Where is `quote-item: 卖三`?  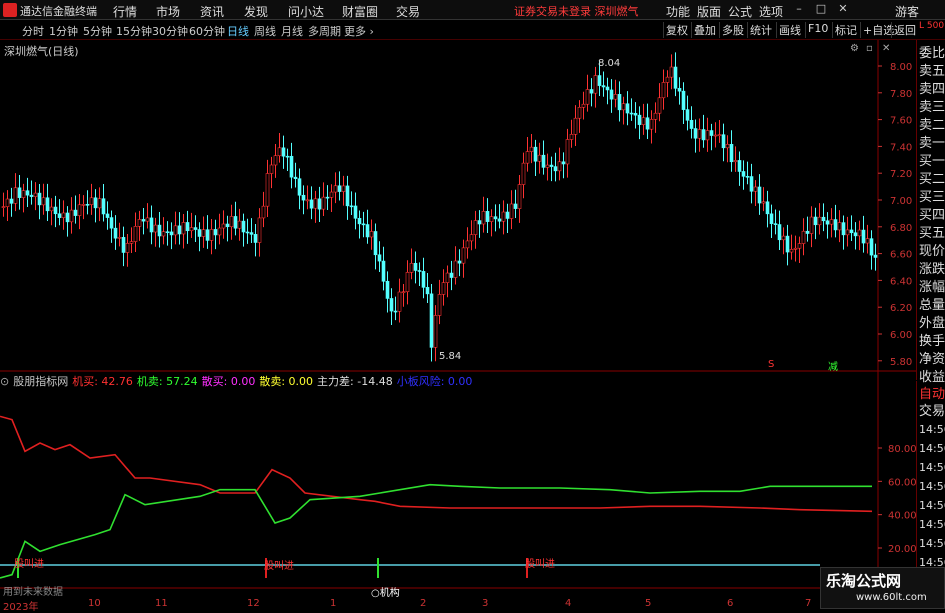
quote-item: 卖三 is located at coordinates (932, 107).